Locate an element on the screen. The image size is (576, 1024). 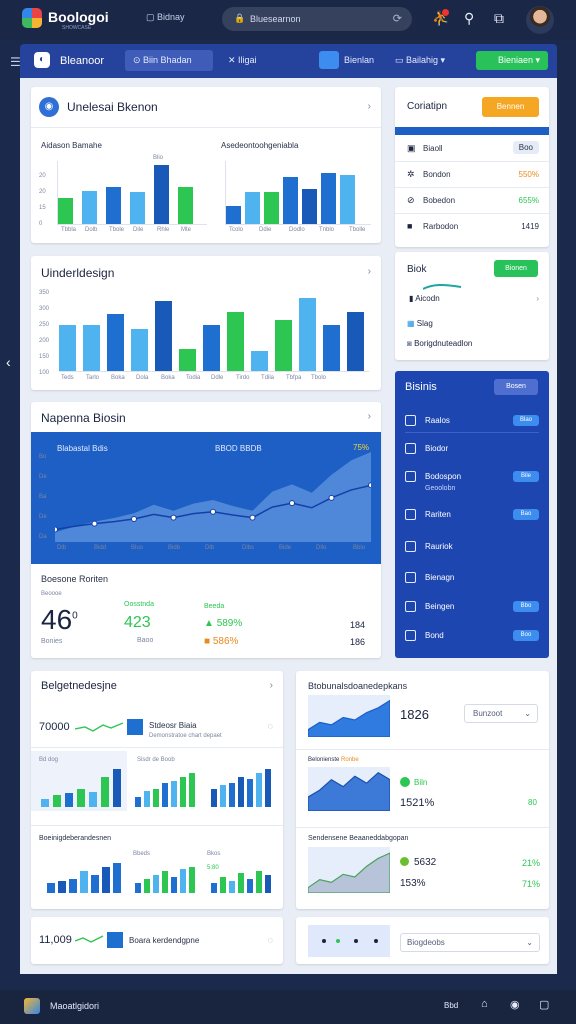
metric-big-sup: 0 is located at coordinates (75, 616).